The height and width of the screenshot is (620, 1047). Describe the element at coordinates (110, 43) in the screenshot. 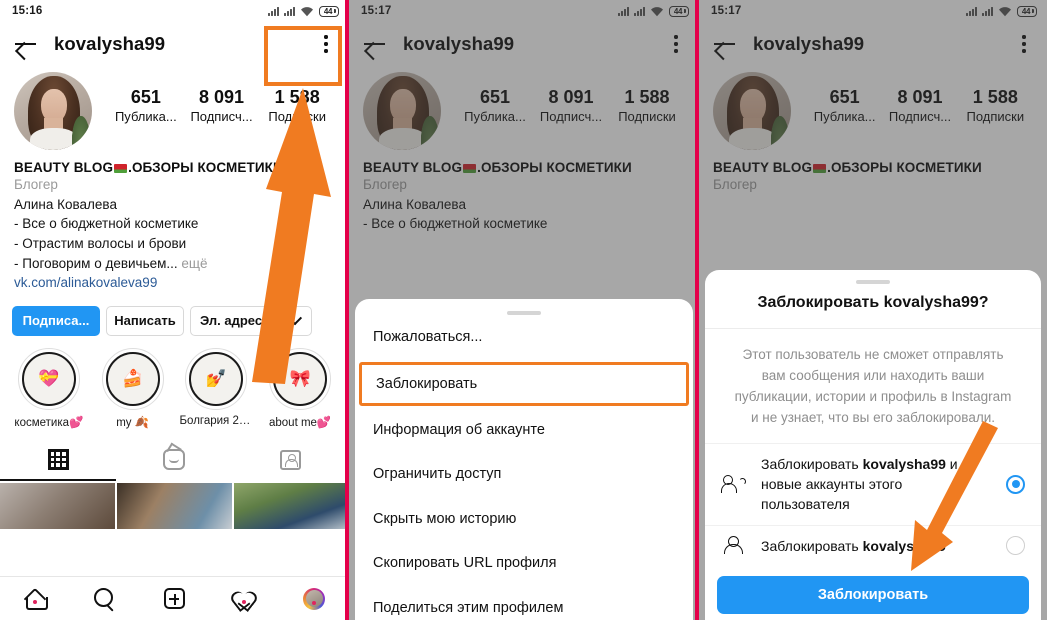

I see `page-title: kovalysha99` at that location.